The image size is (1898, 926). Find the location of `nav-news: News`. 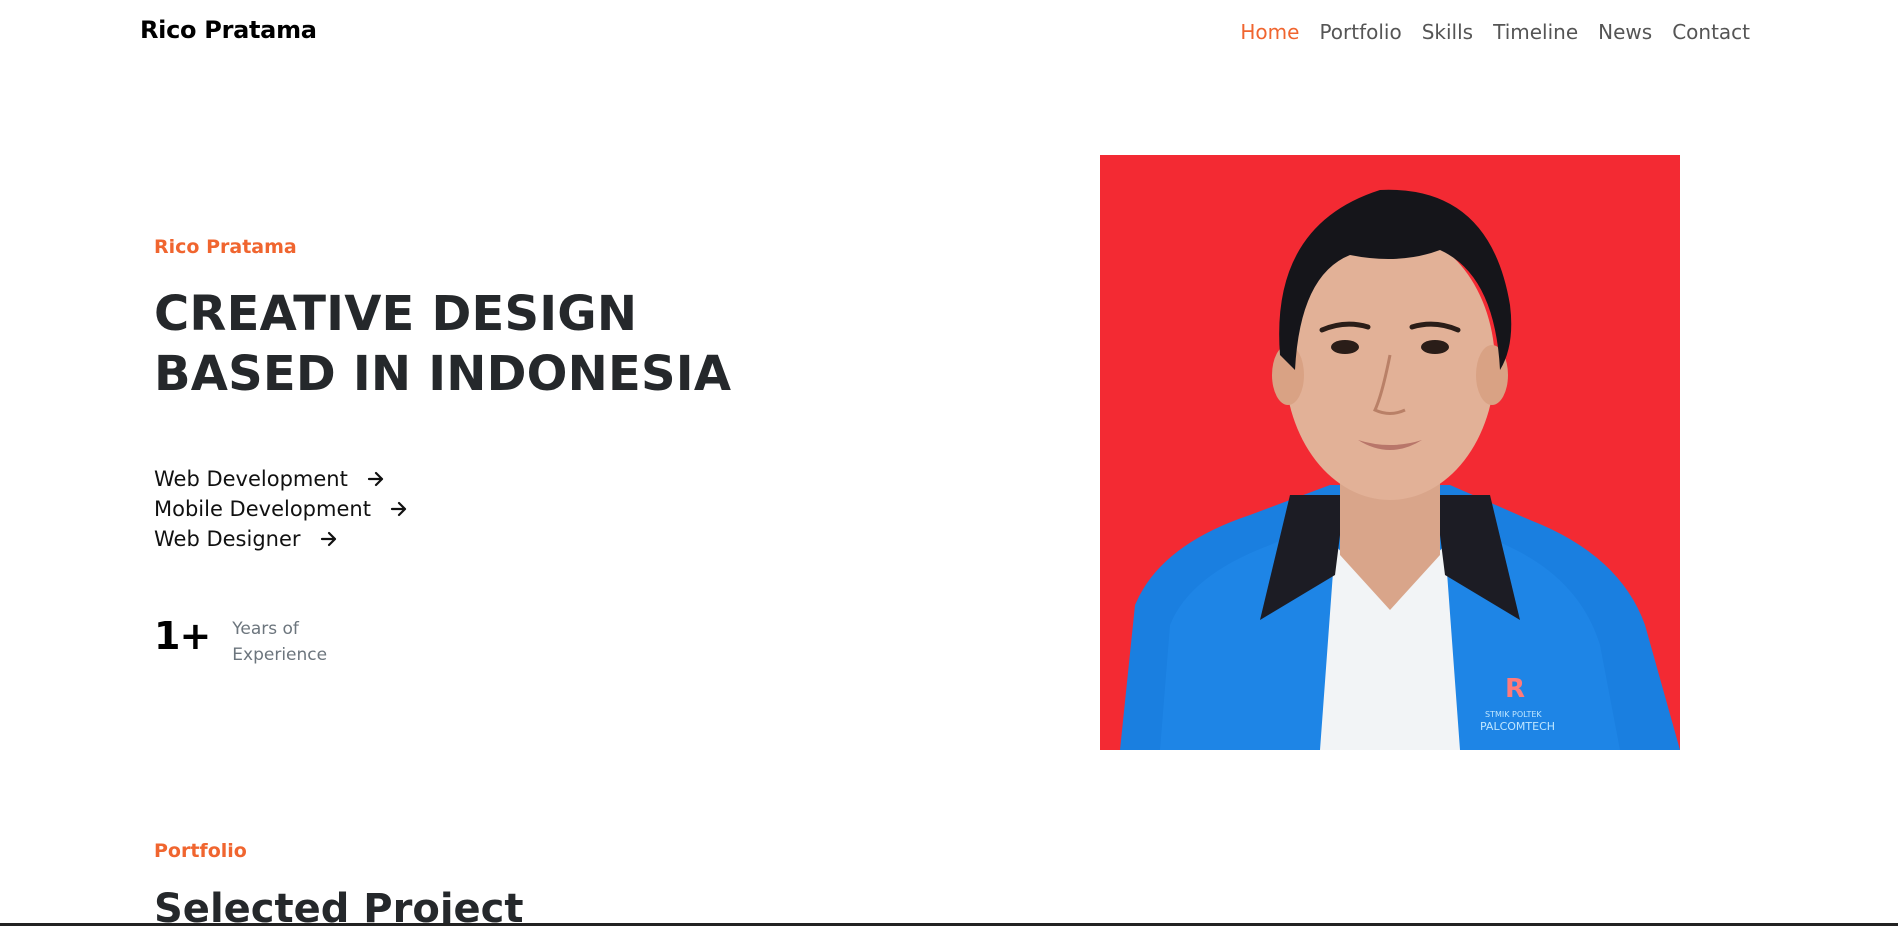

nav-news: News is located at coordinates (1625, 32).